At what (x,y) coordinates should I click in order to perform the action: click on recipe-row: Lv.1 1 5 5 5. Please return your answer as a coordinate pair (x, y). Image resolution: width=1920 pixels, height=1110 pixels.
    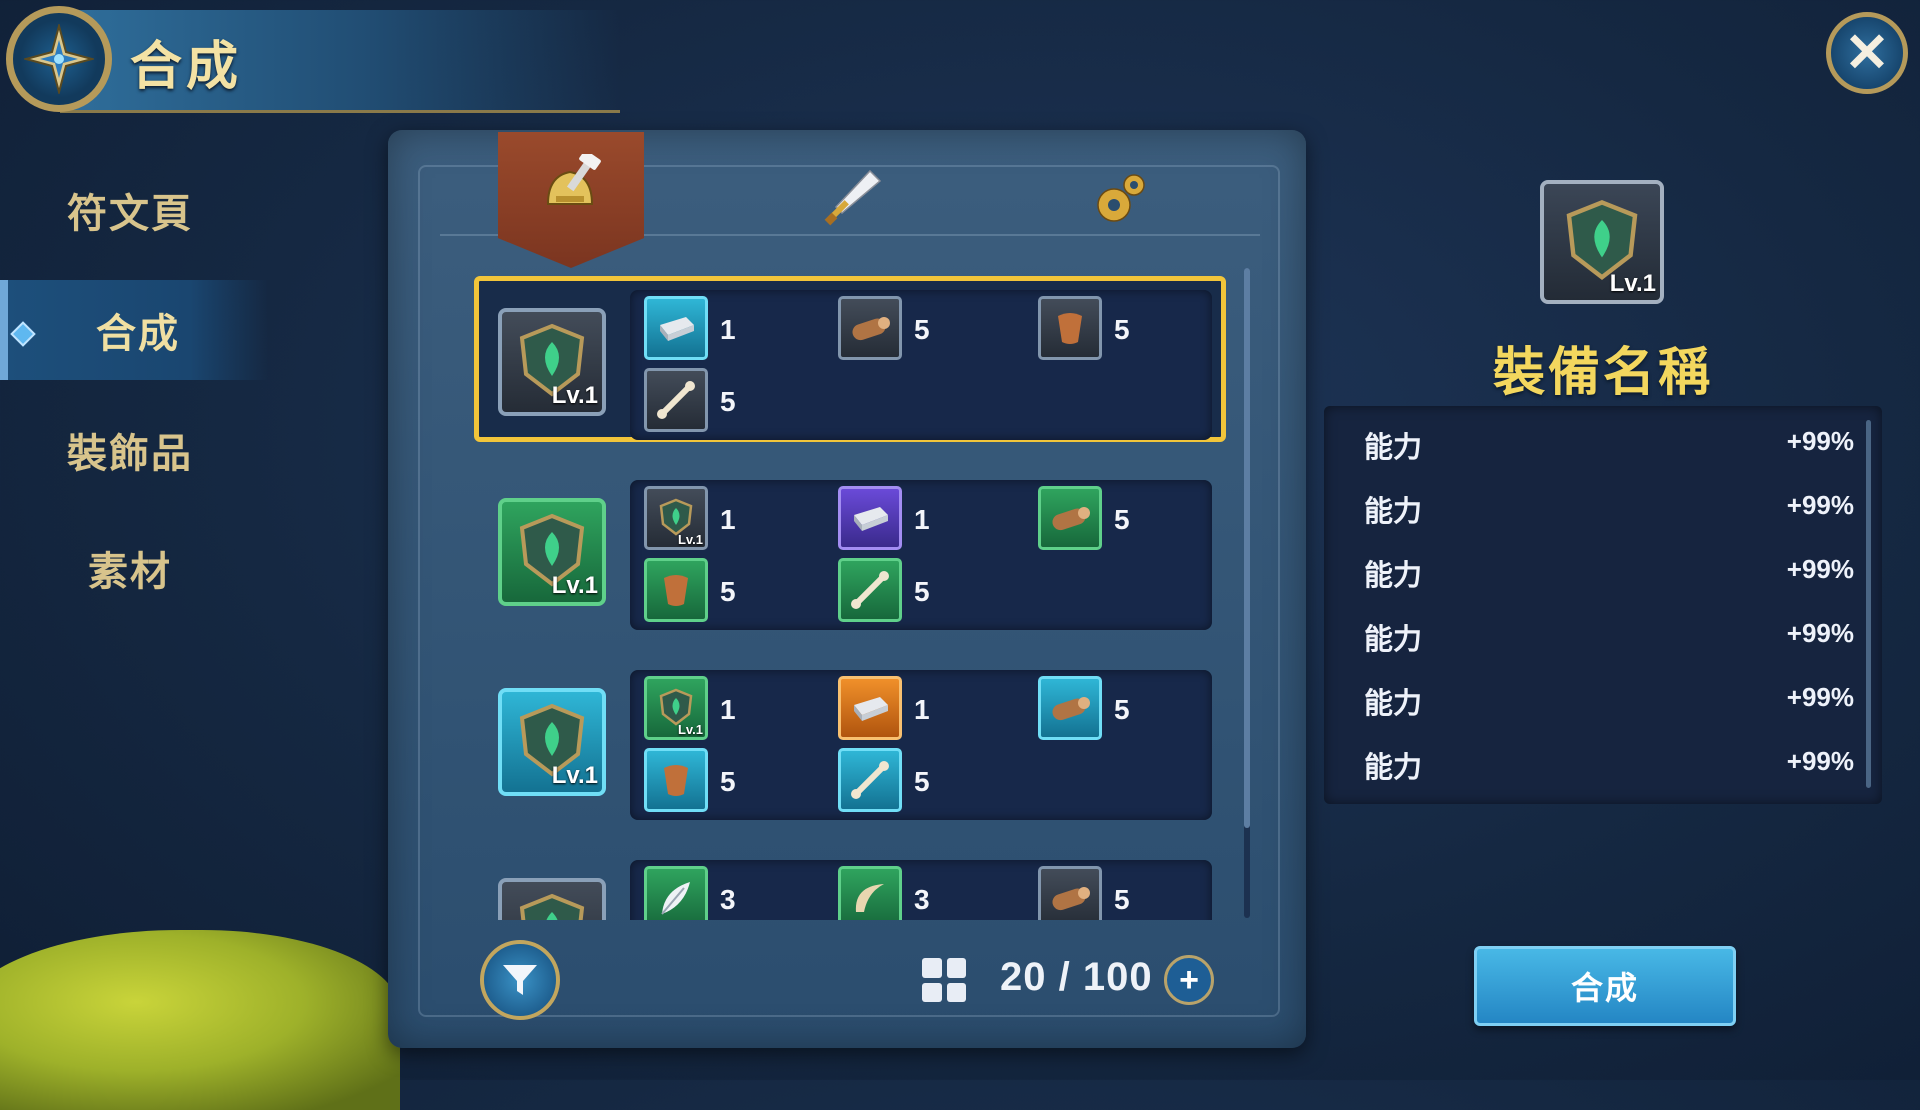
    Looking at the image, I should click on (830, 357).